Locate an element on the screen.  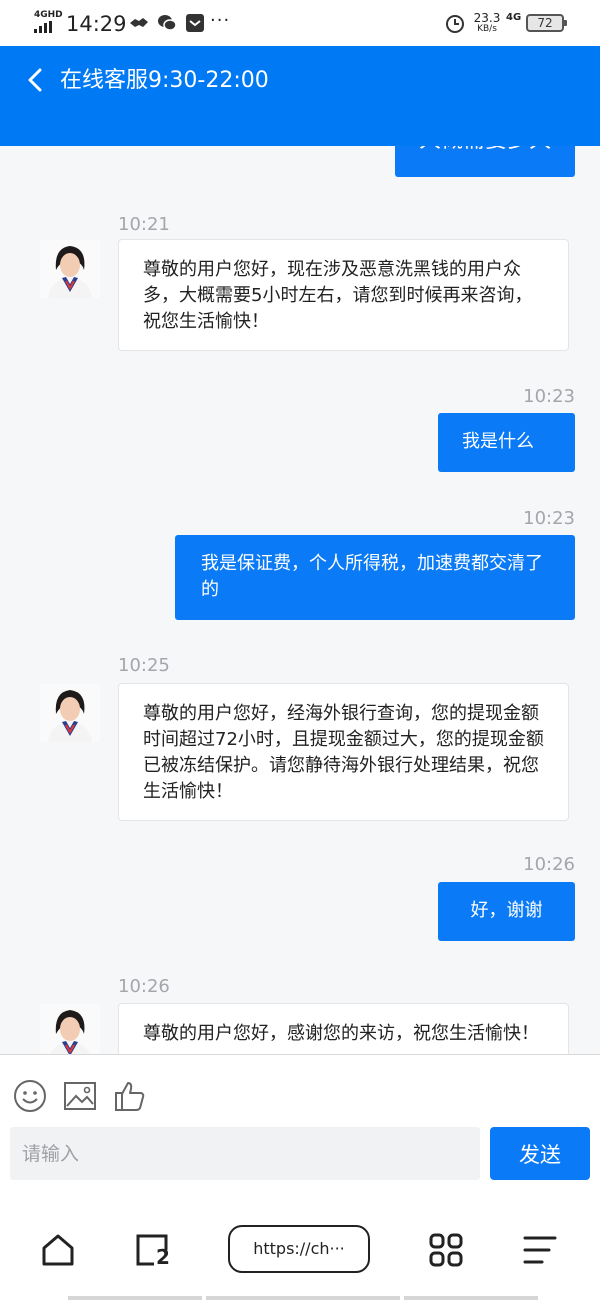
message-time: 10:21 is located at coordinates (144, 224).